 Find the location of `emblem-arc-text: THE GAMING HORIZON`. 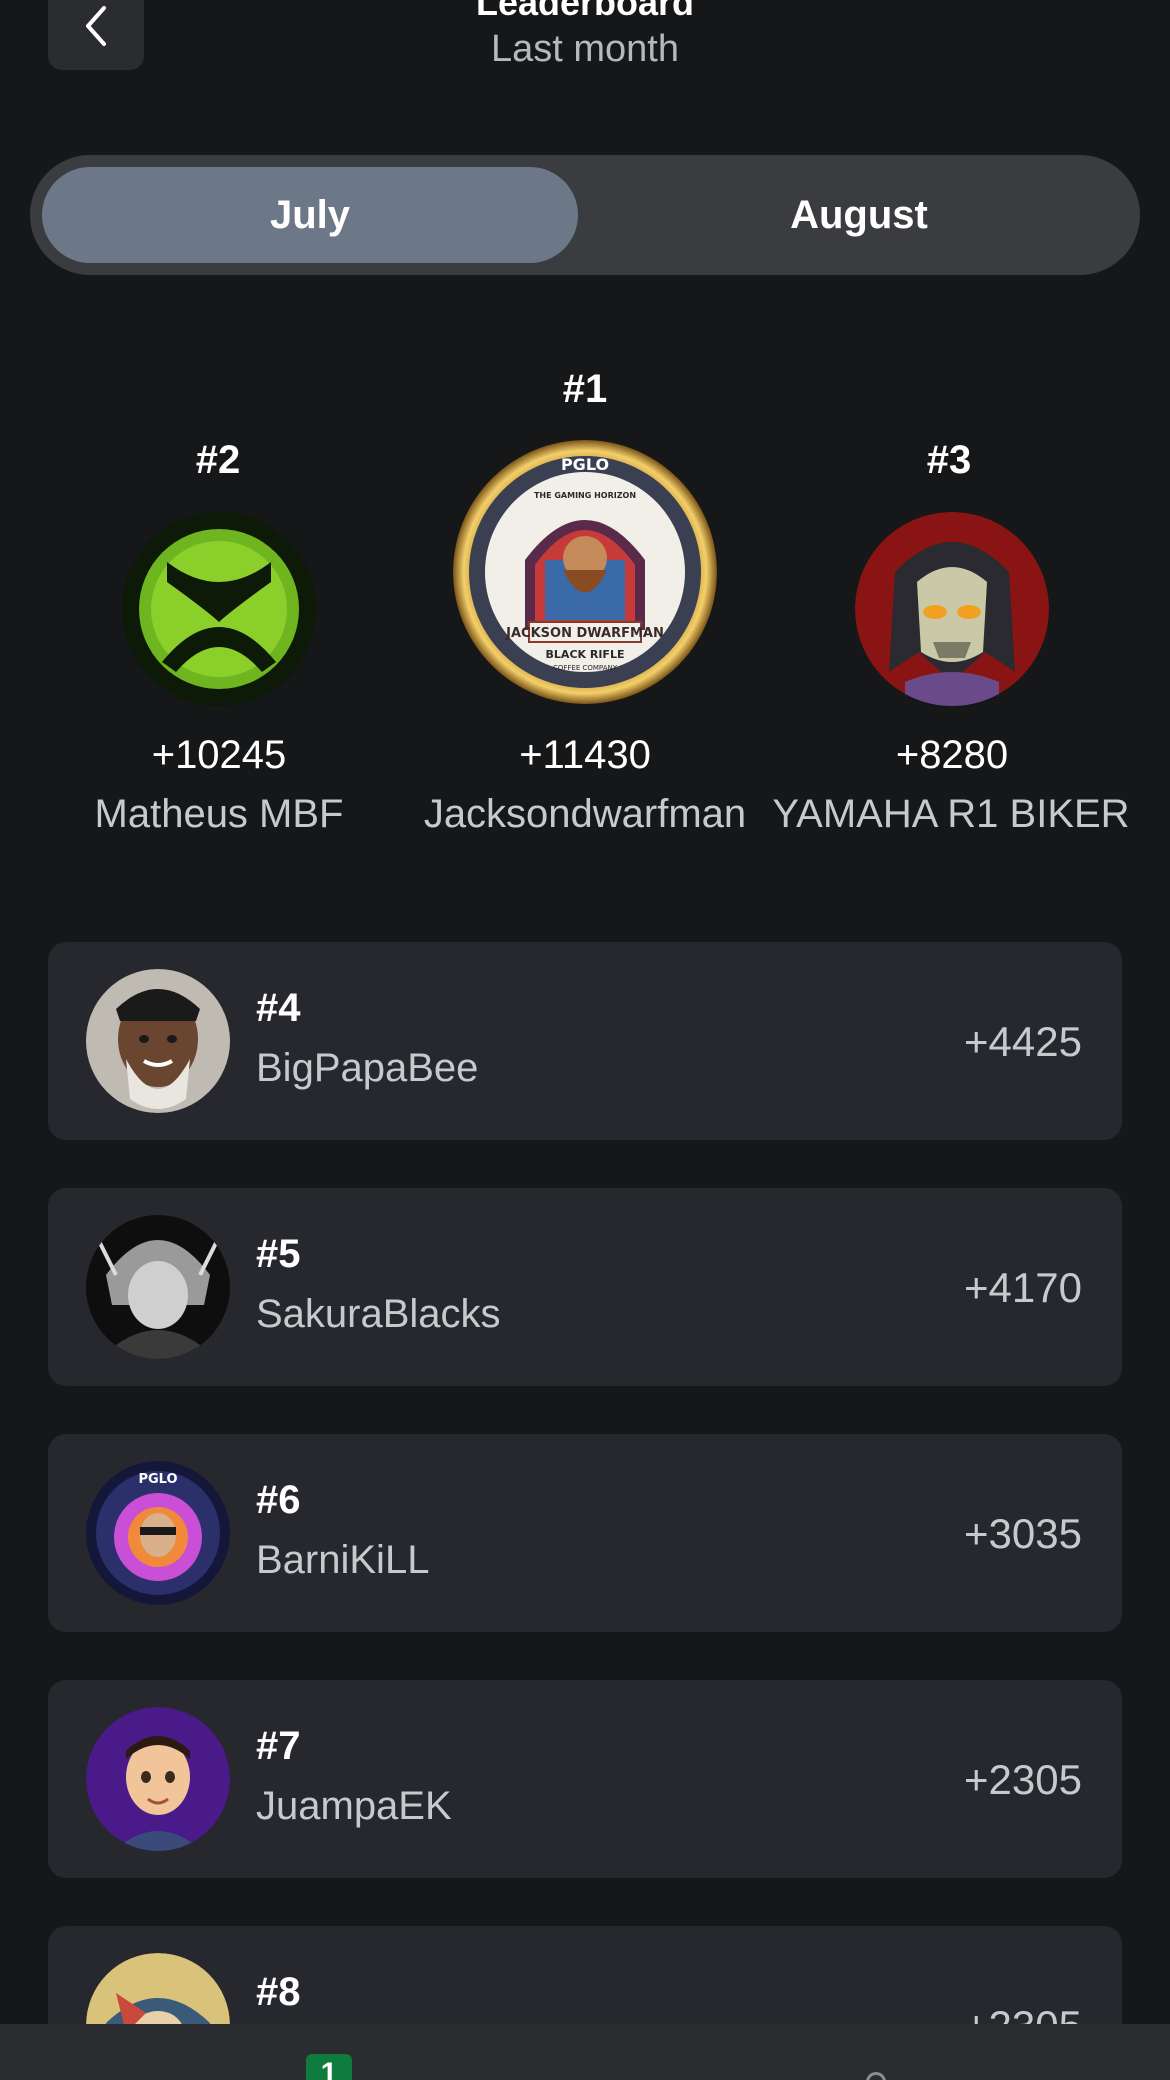

emblem-arc-text: THE GAMING HORIZON is located at coordinates (585, 495).